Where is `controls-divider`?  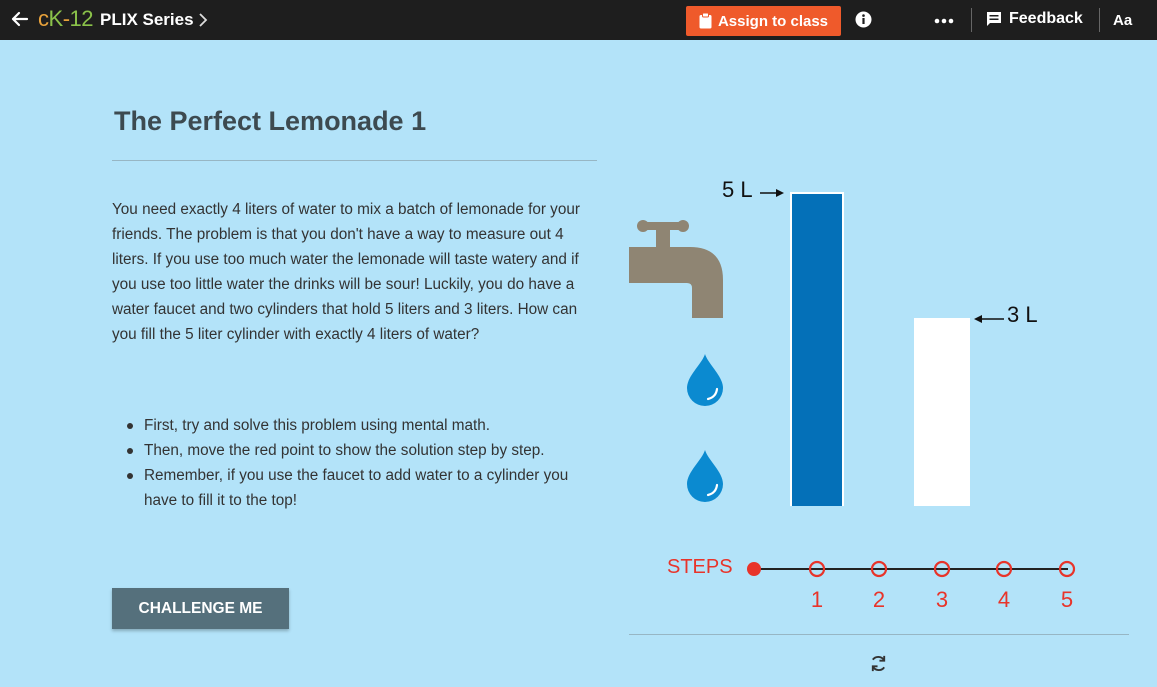 controls-divider is located at coordinates (879, 634).